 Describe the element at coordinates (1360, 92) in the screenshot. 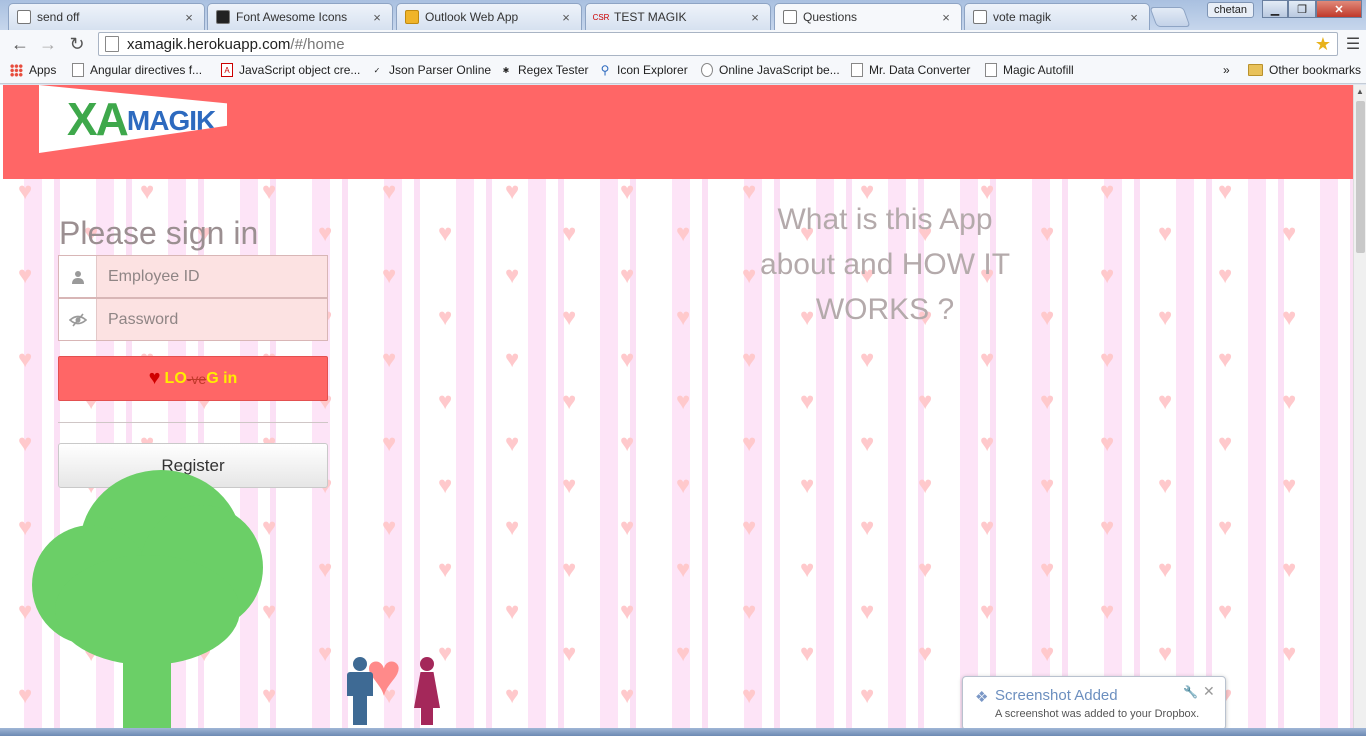

I see `scroll-up-icon: ▲` at that location.